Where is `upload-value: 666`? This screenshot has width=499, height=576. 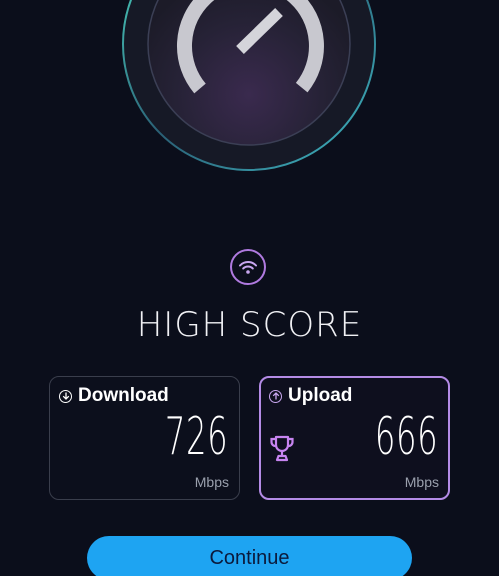 upload-value: 666 is located at coordinates (406, 437).